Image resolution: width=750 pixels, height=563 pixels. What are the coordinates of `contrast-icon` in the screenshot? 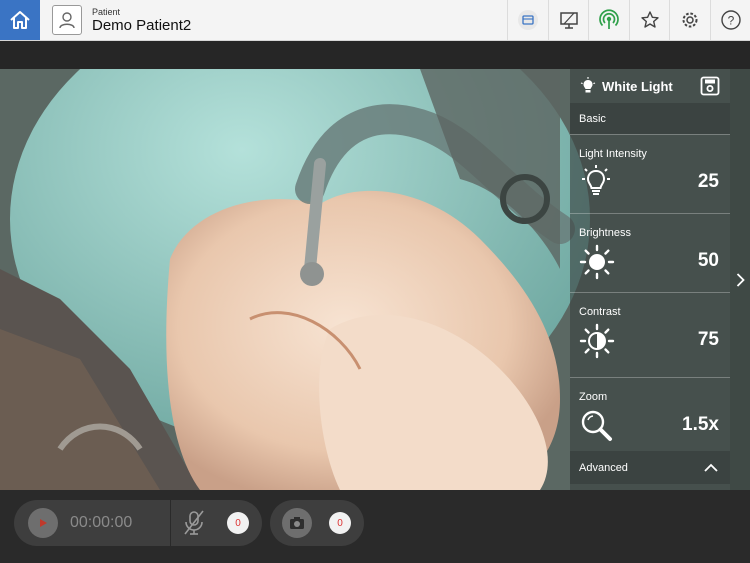 It's located at (597, 343).